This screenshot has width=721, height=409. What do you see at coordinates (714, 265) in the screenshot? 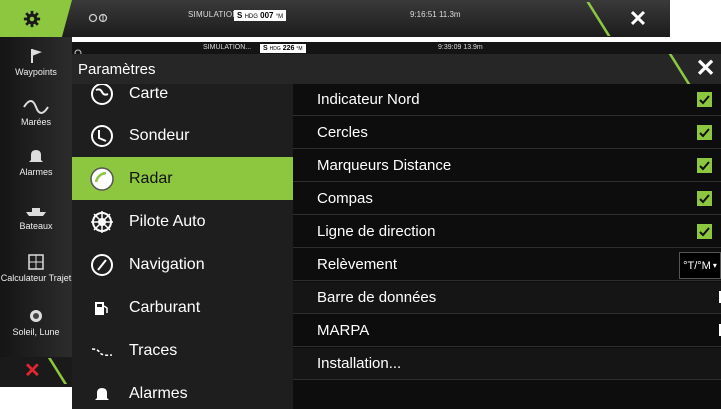
I see `chevron-down-icon: ▾` at bounding box center [714, 265].